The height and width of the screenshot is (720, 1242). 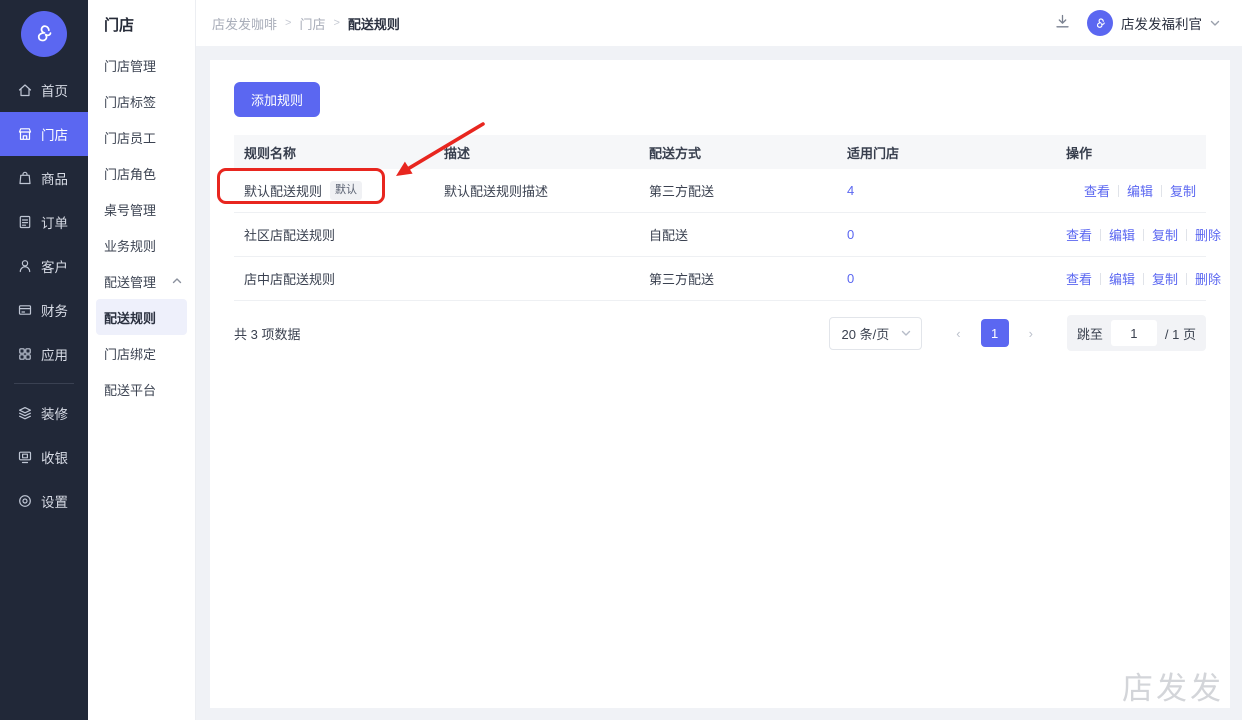 I want to click on submenu-item-business-rules: 业务规则, so click(x=141, y=245).